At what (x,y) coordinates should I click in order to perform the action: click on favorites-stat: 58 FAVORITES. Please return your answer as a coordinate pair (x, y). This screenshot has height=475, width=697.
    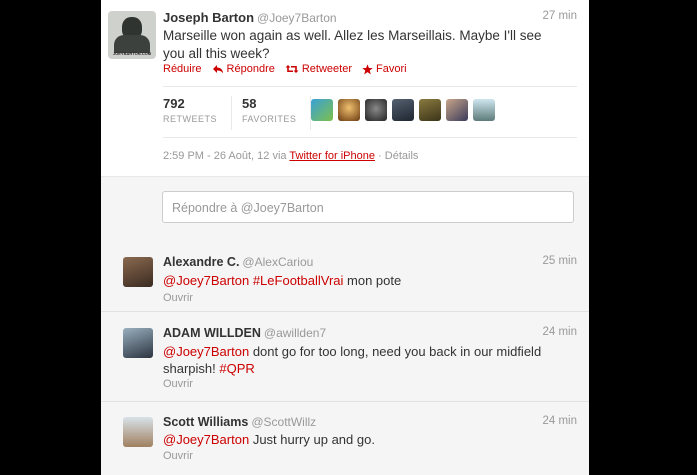
    Looking at the image, I should click on (277, 113).